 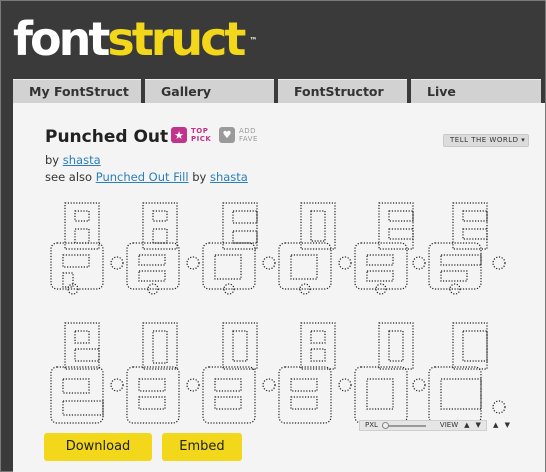 I want to click on tab-gallery: Gallery, so click(x=209, y=91).